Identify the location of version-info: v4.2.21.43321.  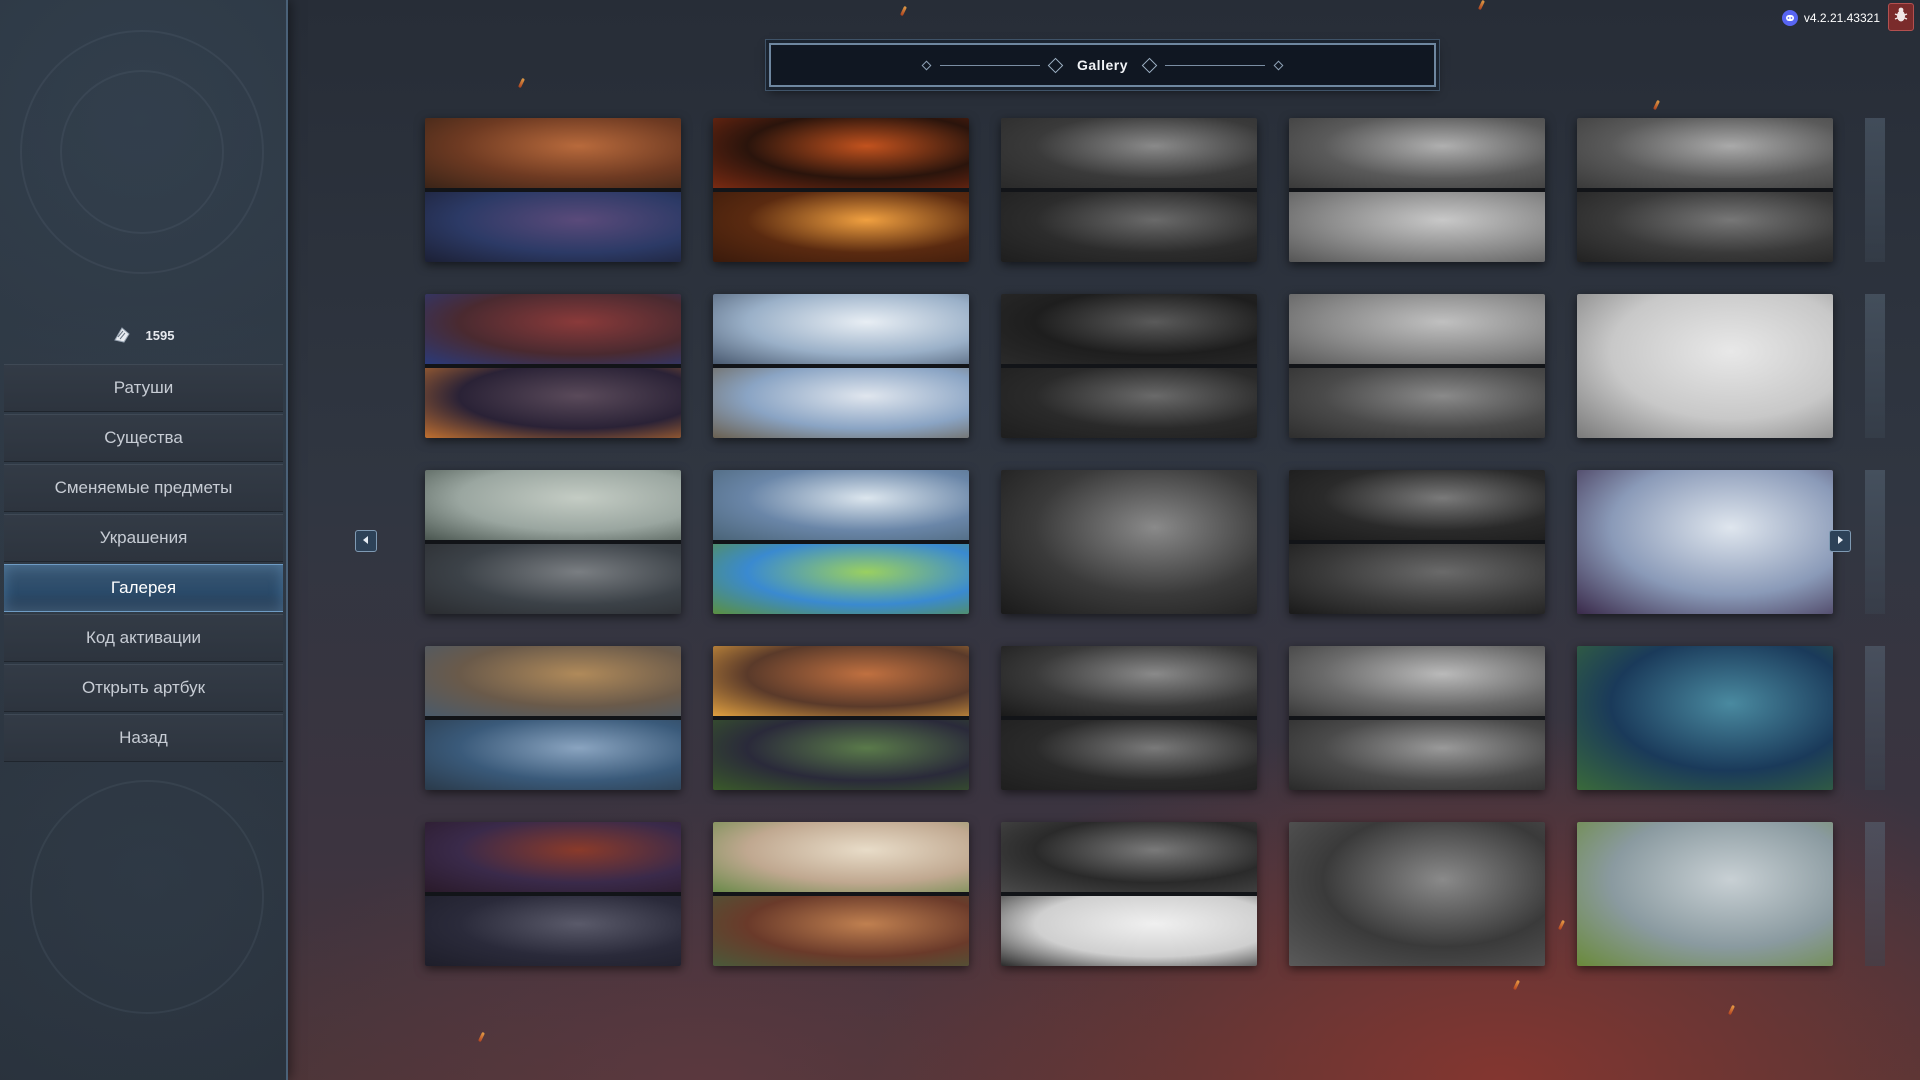
(1830, 18).